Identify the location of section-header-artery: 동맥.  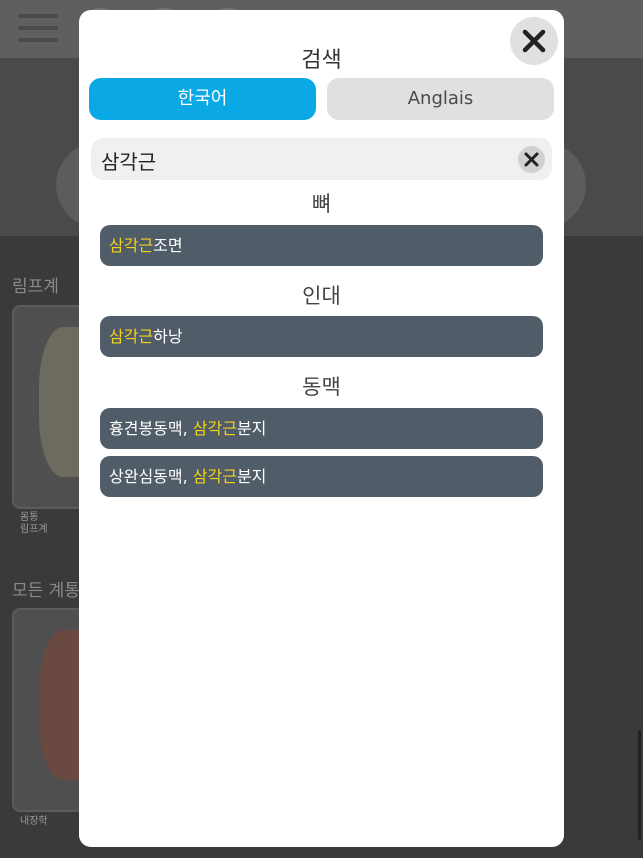
(321, 387).